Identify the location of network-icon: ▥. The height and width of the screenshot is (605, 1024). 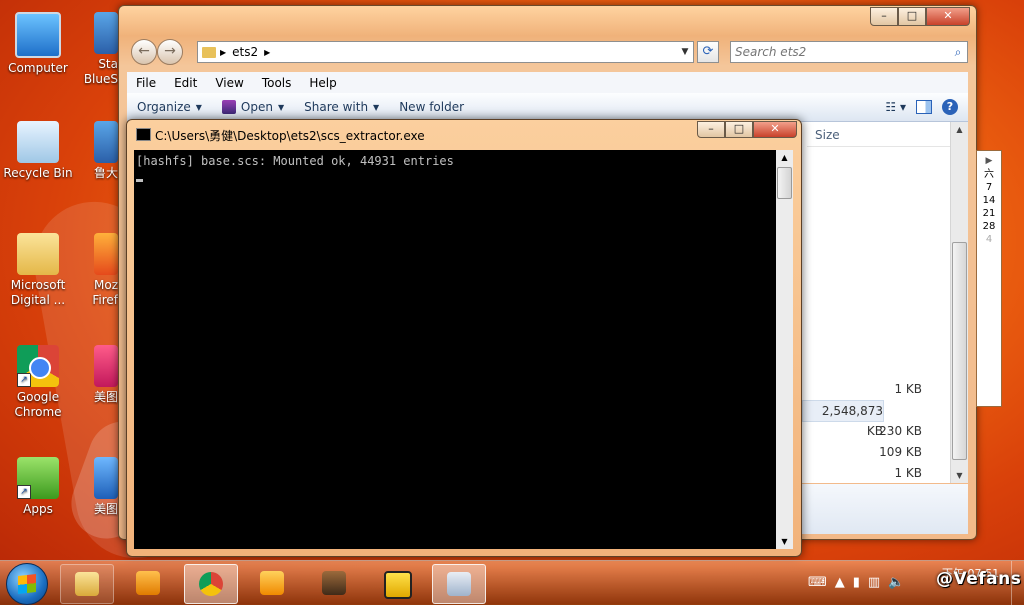
(874, 582).